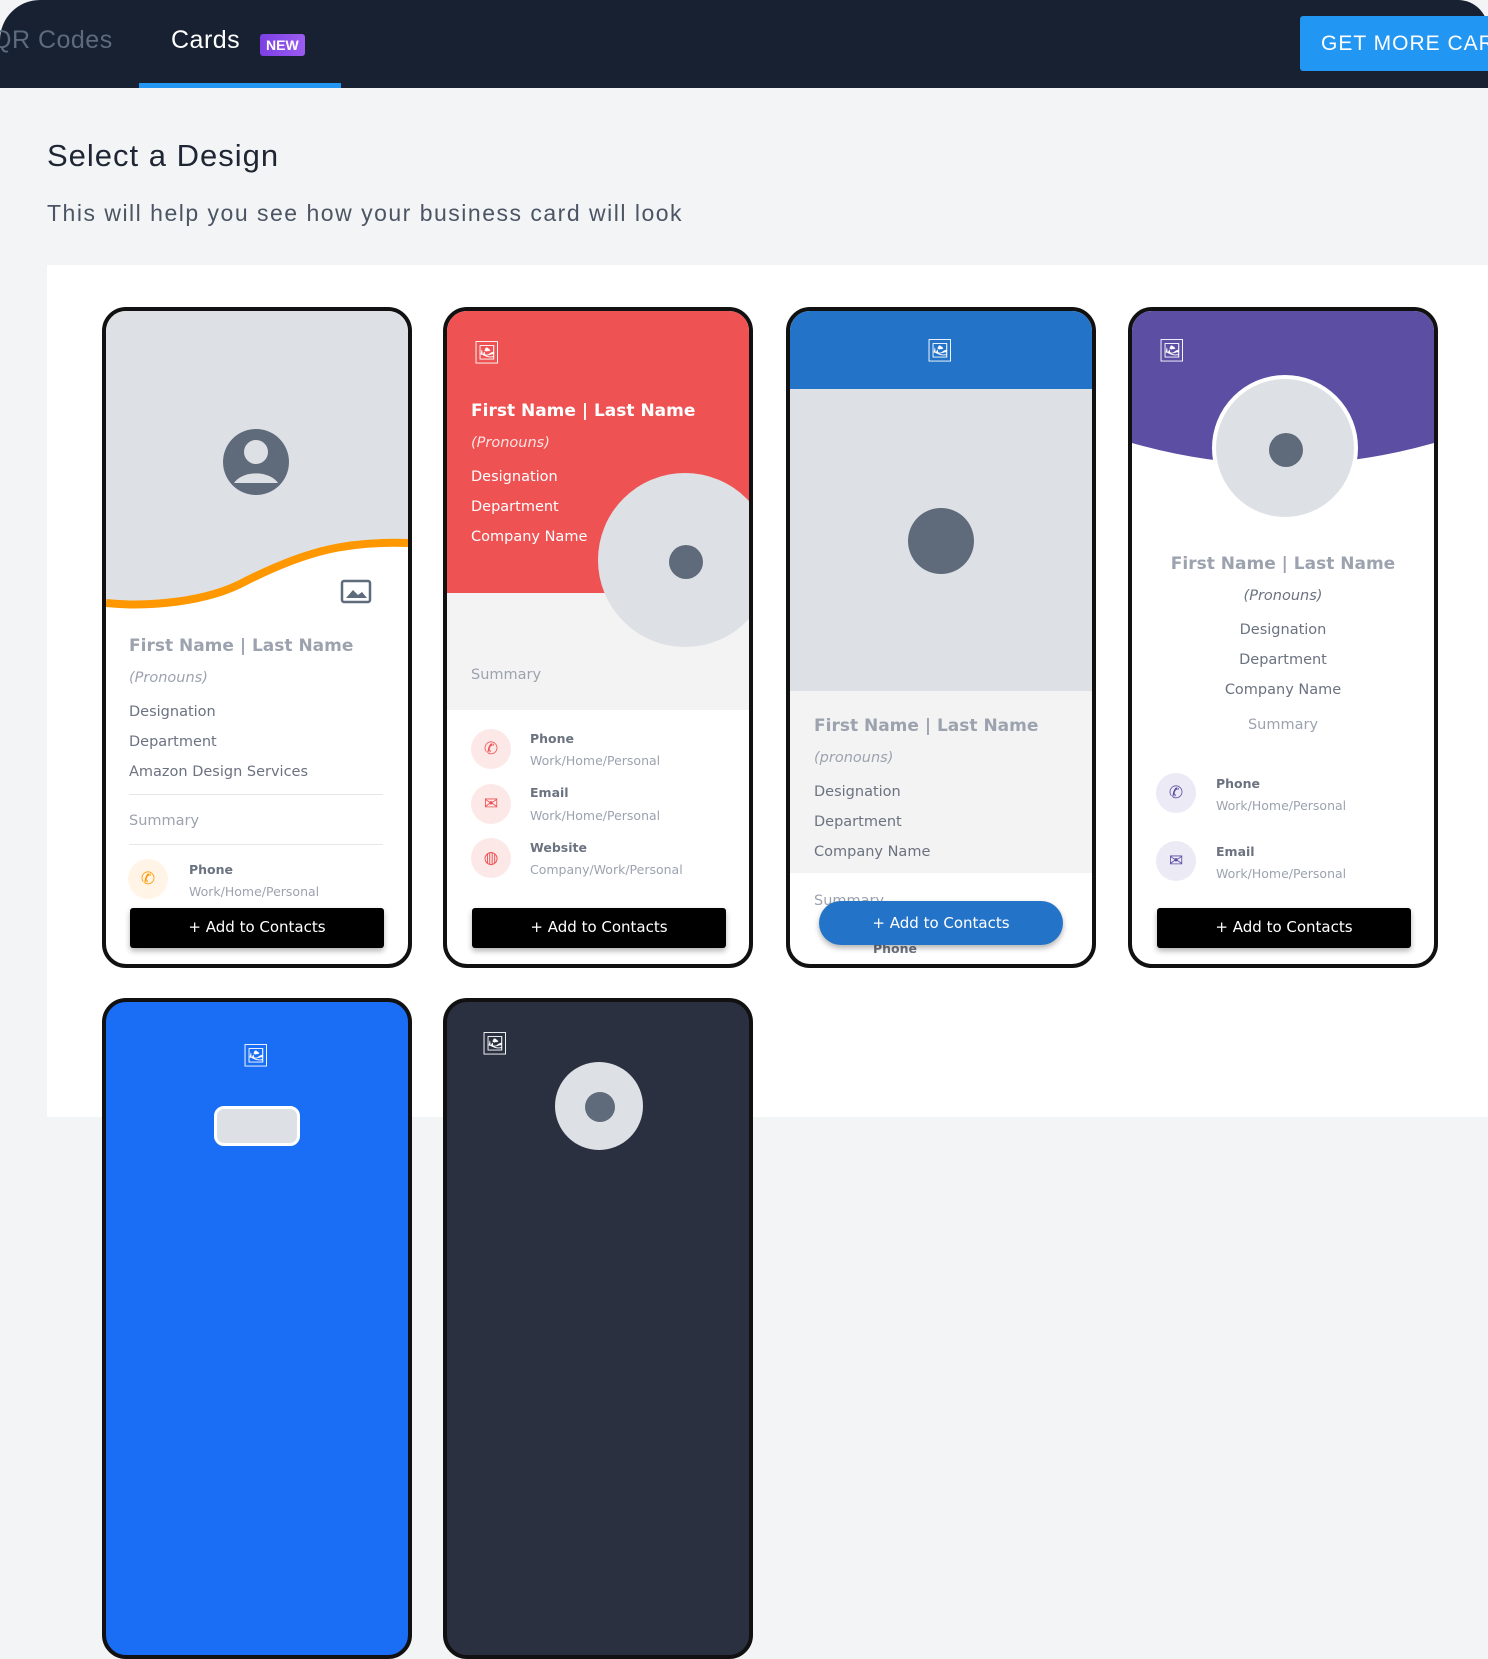 The height and width of the screenshot is (1659, 1488). Describe the element at coordinates (257, 460) in the screenshot. I see `card-header-wave` at that location.